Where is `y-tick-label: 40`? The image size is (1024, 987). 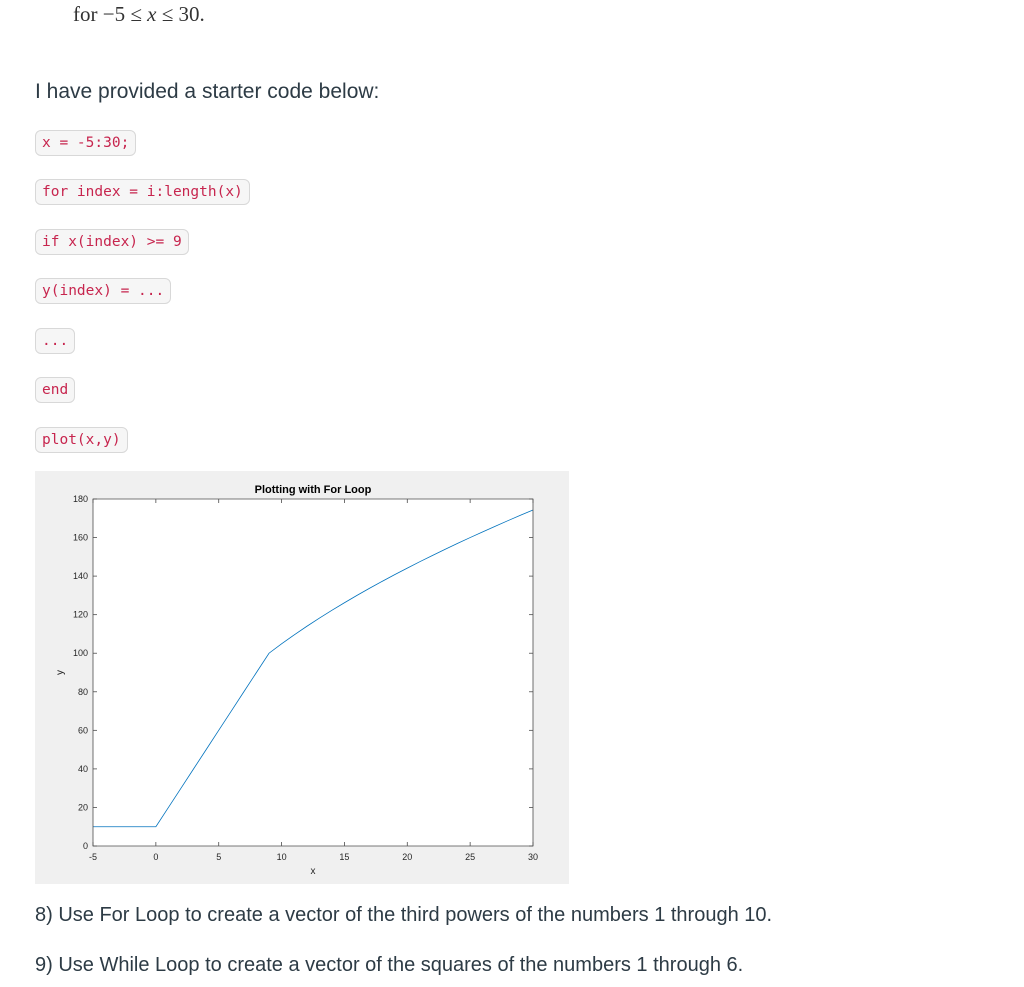
y-tick-label: 40 is located at coordinates (83, 769).